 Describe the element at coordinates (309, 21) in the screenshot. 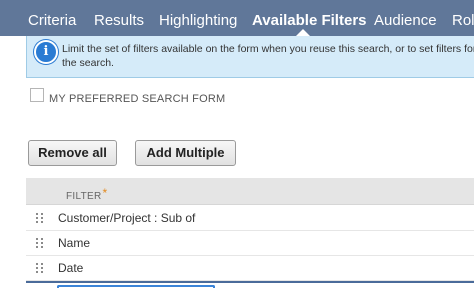

I see `tab-available-filters: Available Filters` at that location.